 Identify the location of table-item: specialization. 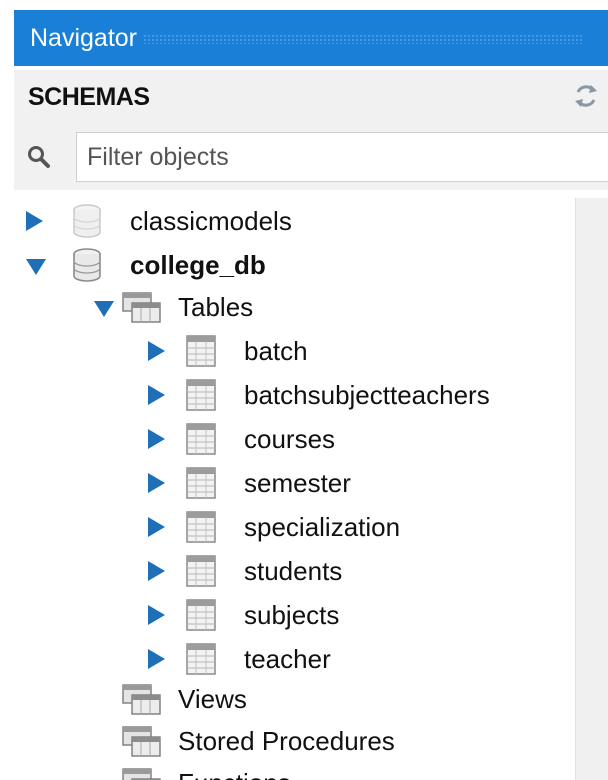
(294, 527).